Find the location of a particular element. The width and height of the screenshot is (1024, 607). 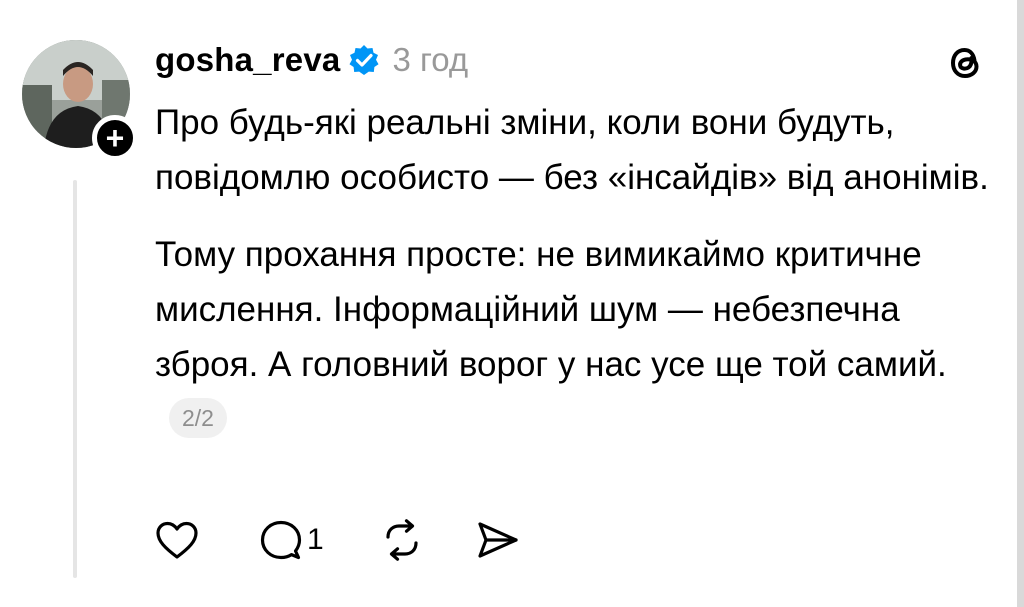

comment-icon is located at coordinates (281, 540).